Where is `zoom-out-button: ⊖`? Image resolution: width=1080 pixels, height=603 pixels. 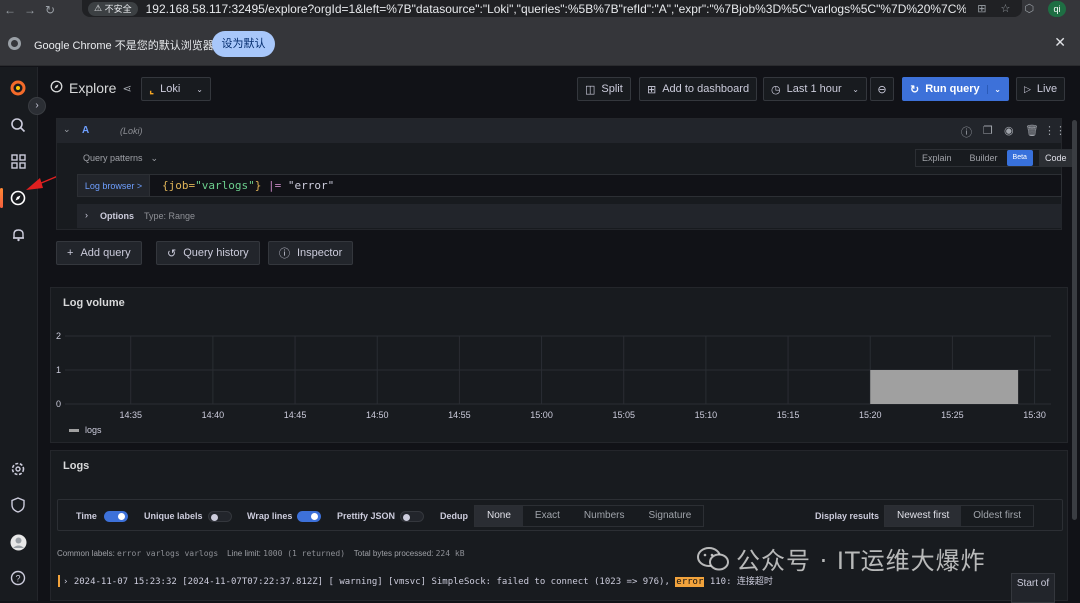
zoom-out-button: ⊖ is located at coordinates (882, 89).